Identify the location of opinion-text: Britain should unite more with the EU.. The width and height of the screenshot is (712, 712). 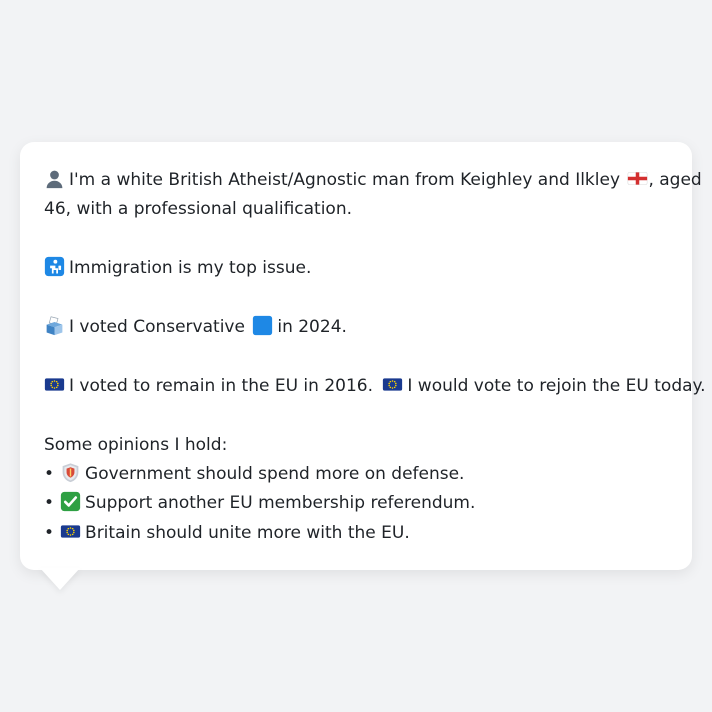
(247, 532).